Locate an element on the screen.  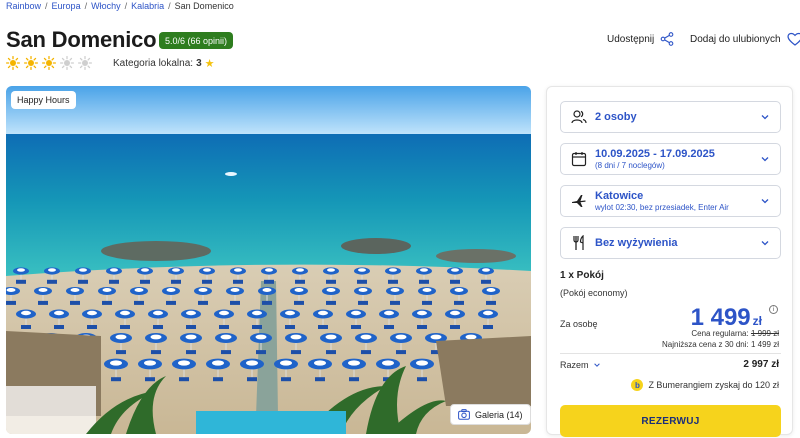
total-toggle: Razem is located at coordinates (580, 365).